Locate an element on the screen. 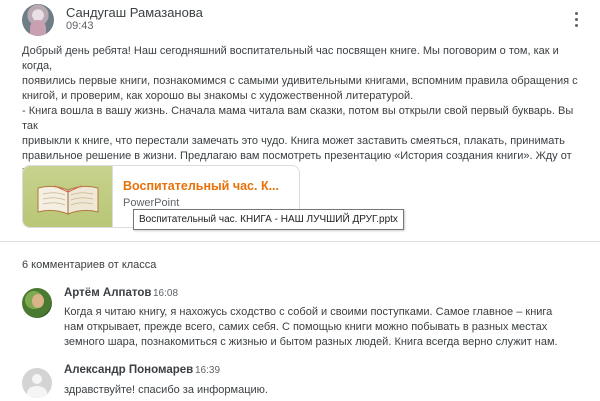 The width and height of the screenshot is (600, 401). attachment-thumbnail is located at coordinates (68, 196).